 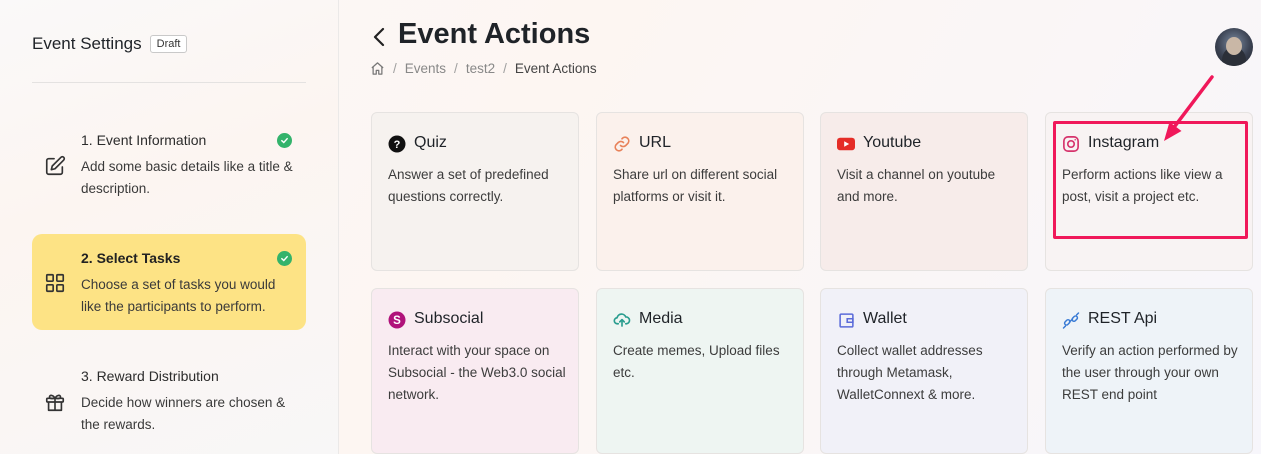 I want to click on card-title: Quiz, so click(x=430, y=142).